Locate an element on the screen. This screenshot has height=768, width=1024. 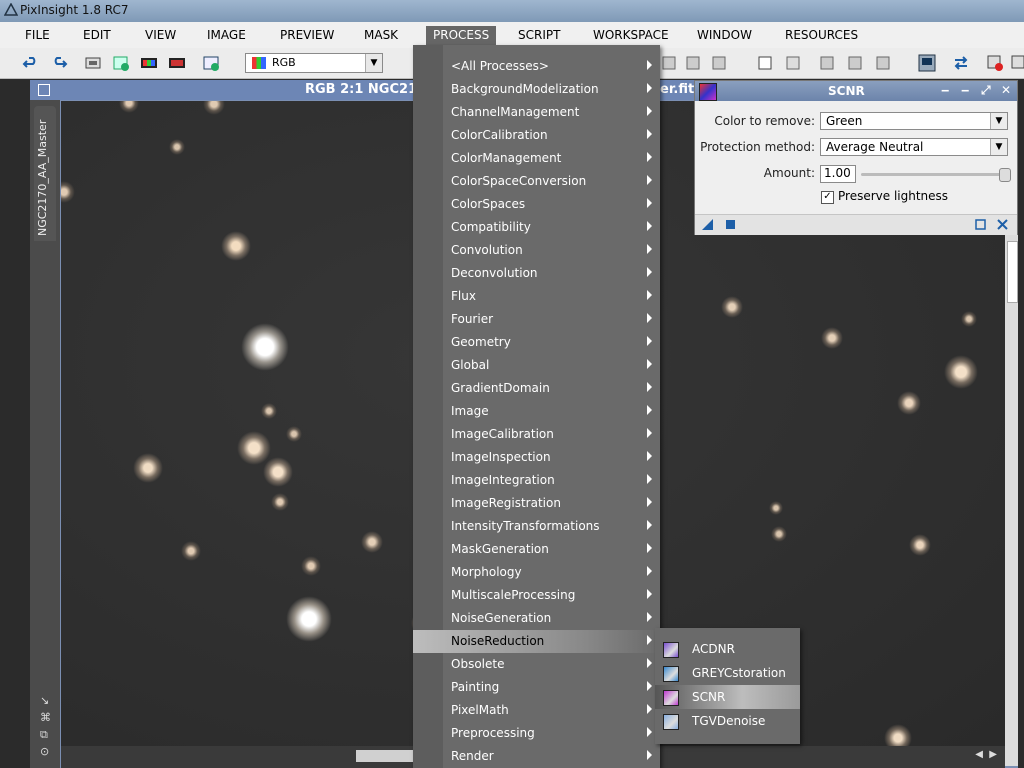
menu-edit: EDIT is located at coordinates (97, 35).